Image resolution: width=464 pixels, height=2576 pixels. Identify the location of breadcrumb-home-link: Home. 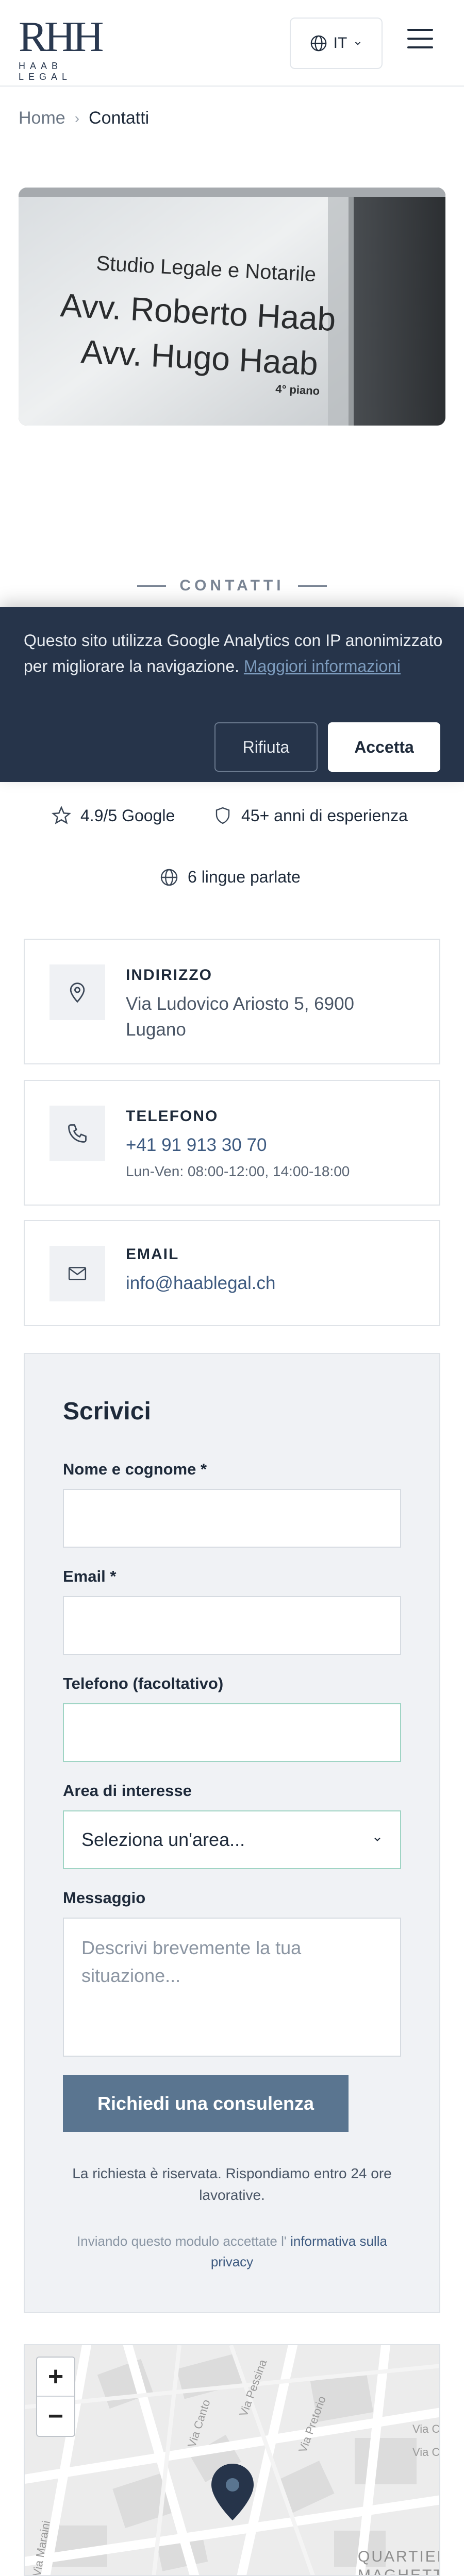
(42, 118).